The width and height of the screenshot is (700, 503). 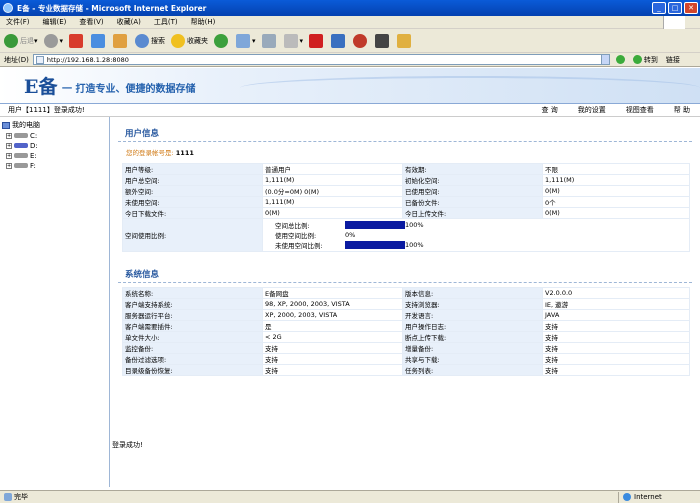 What do you see at coordinates (616, 304) in the screenshot?
I see `table-cell: IE, 遨游` at bounding box center [616, 304].